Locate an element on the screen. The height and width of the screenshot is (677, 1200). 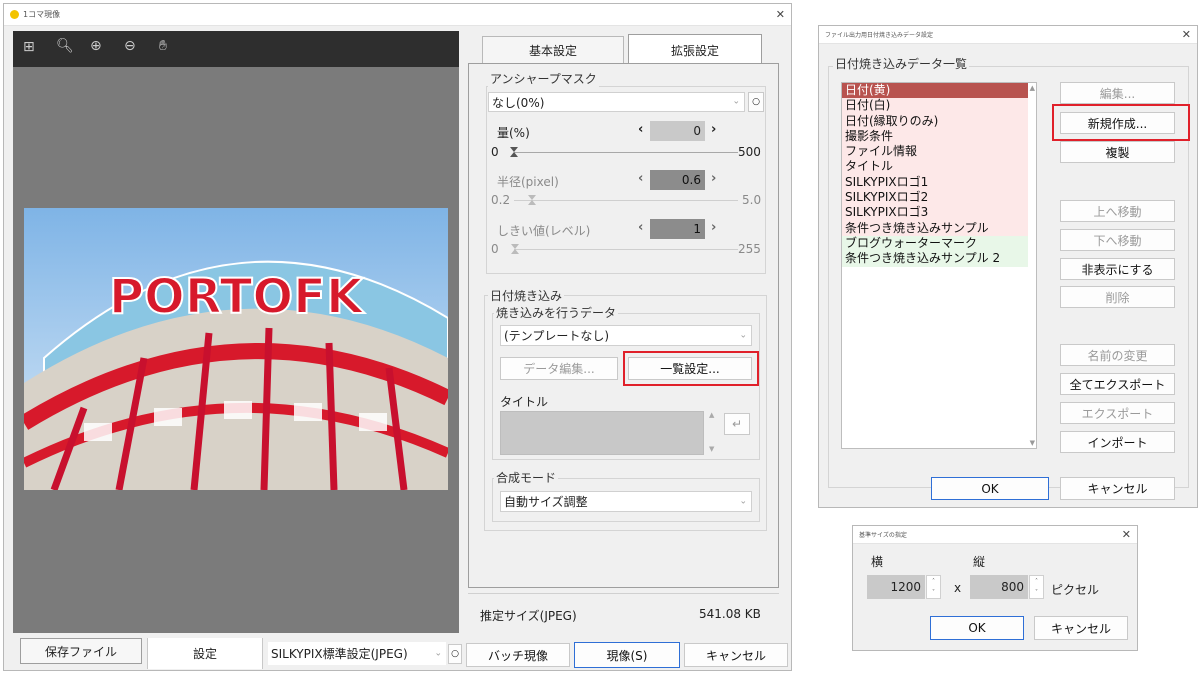
zoom-in-icon: ⊕ is located at coordinates (96, 46).